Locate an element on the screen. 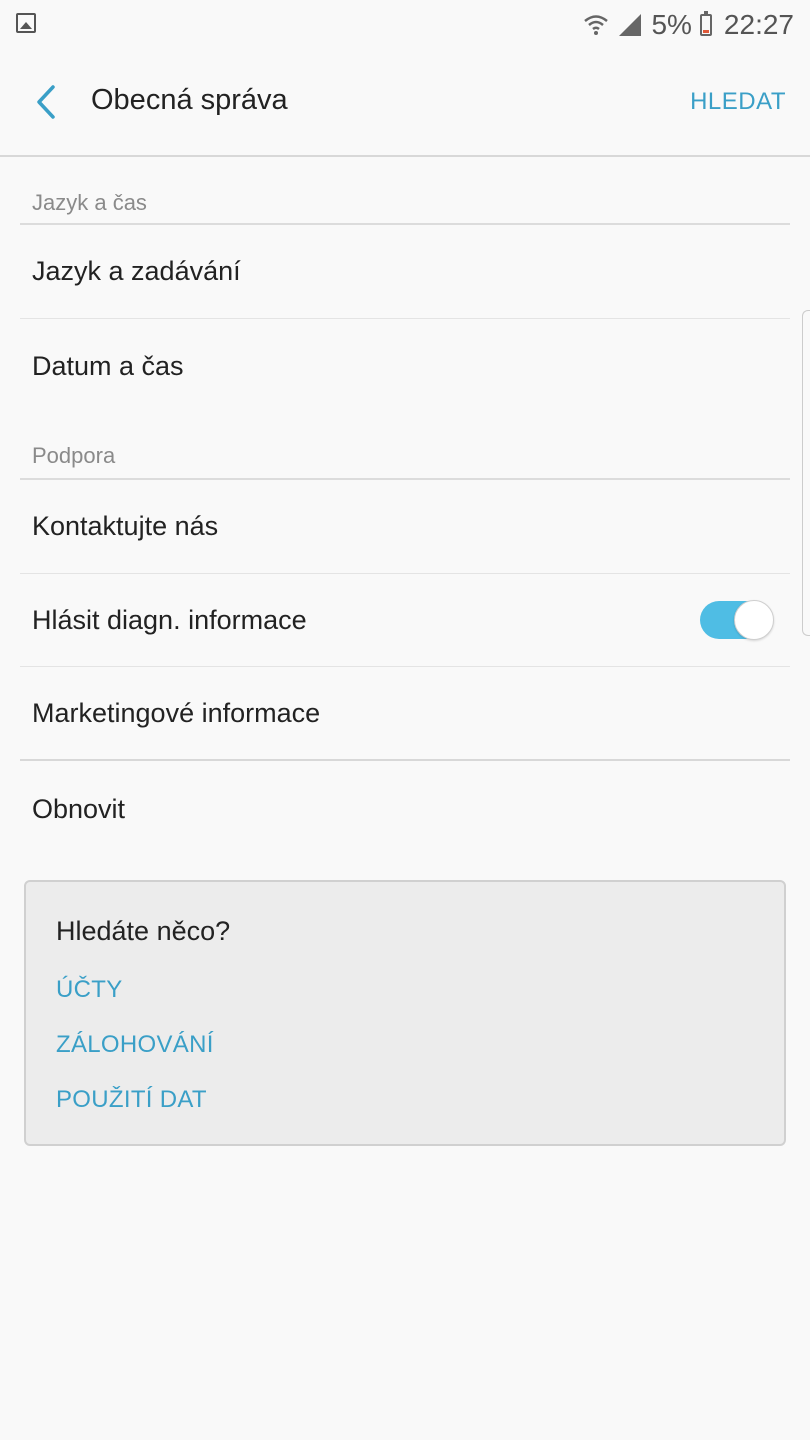 The height and width of the screenshot is (1440, 810). battery-percent: 5% is located at coordinates (671, 24).